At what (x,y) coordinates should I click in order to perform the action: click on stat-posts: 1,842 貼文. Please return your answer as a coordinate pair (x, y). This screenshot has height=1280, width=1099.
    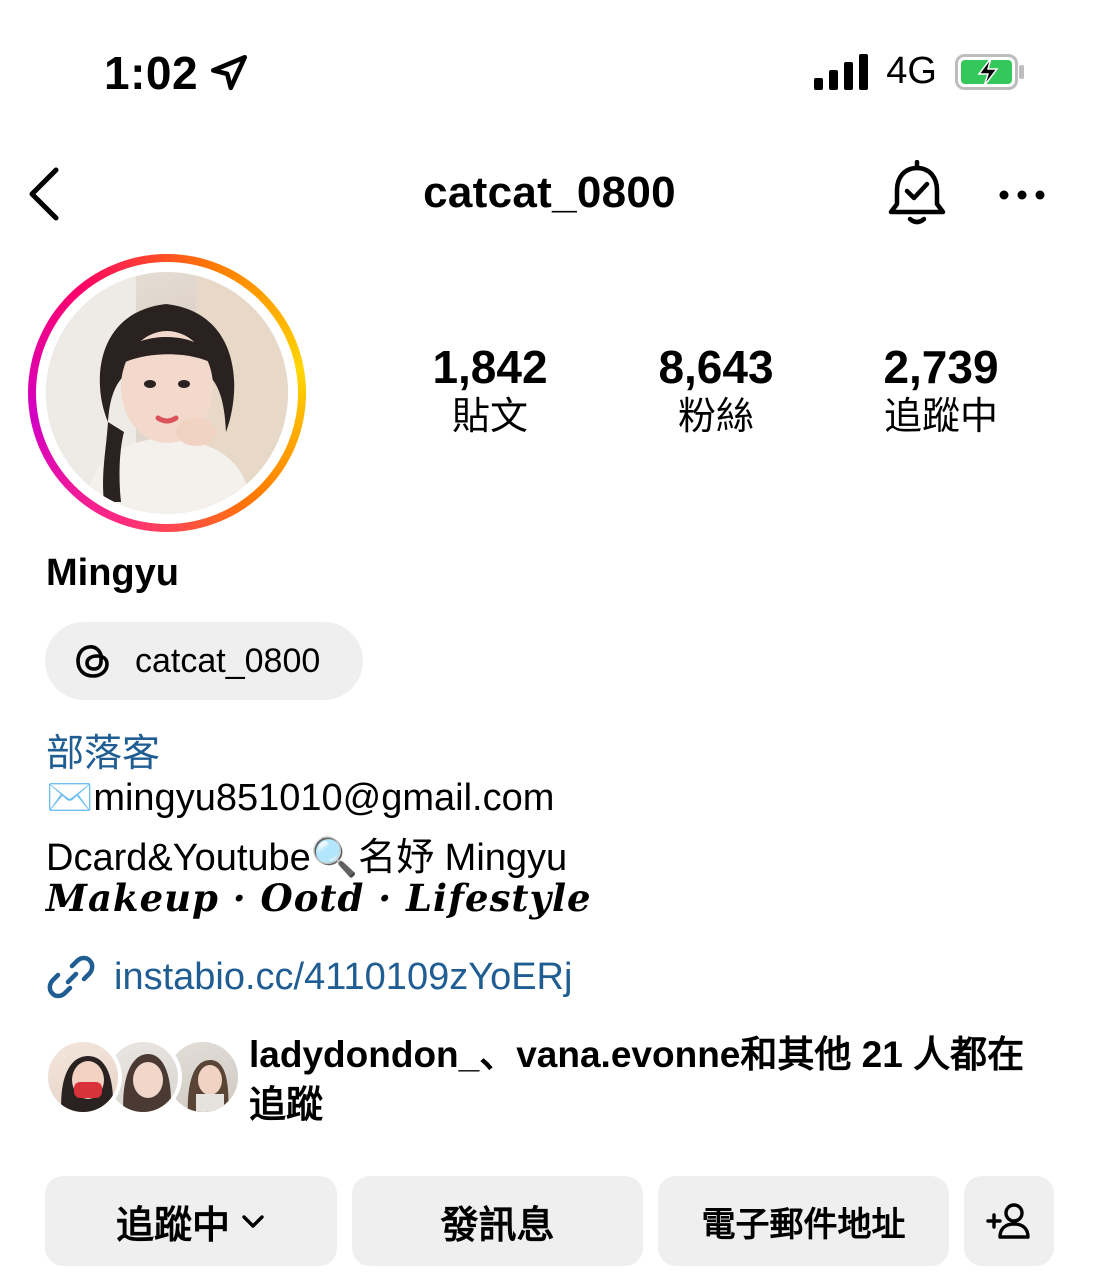
    Looking at the image, I should click on (490, 390).